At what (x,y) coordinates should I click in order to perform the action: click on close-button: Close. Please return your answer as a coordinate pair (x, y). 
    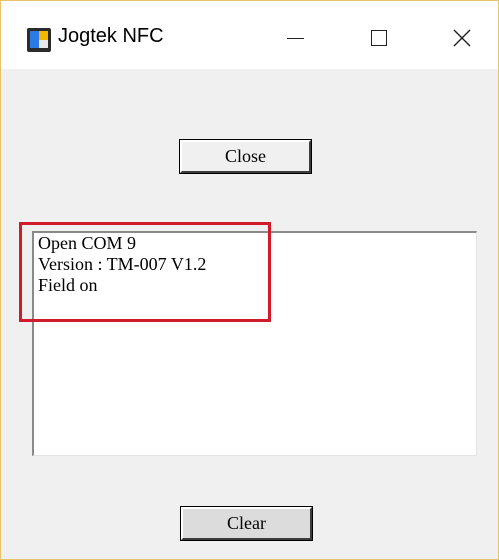
    Looking at the image, I should click on (245, 156).